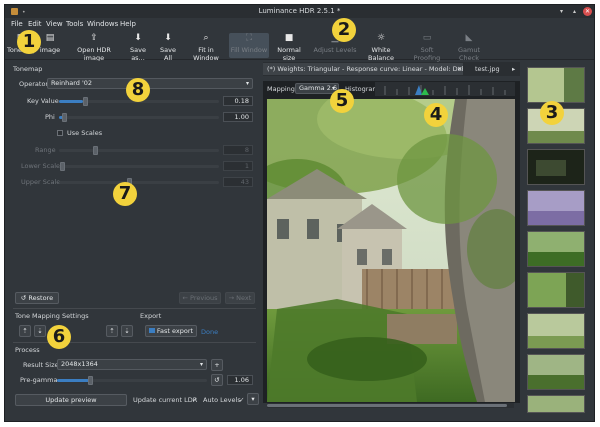  I want to click on tab-test-jpg: test.jpg, so click(490, 69).